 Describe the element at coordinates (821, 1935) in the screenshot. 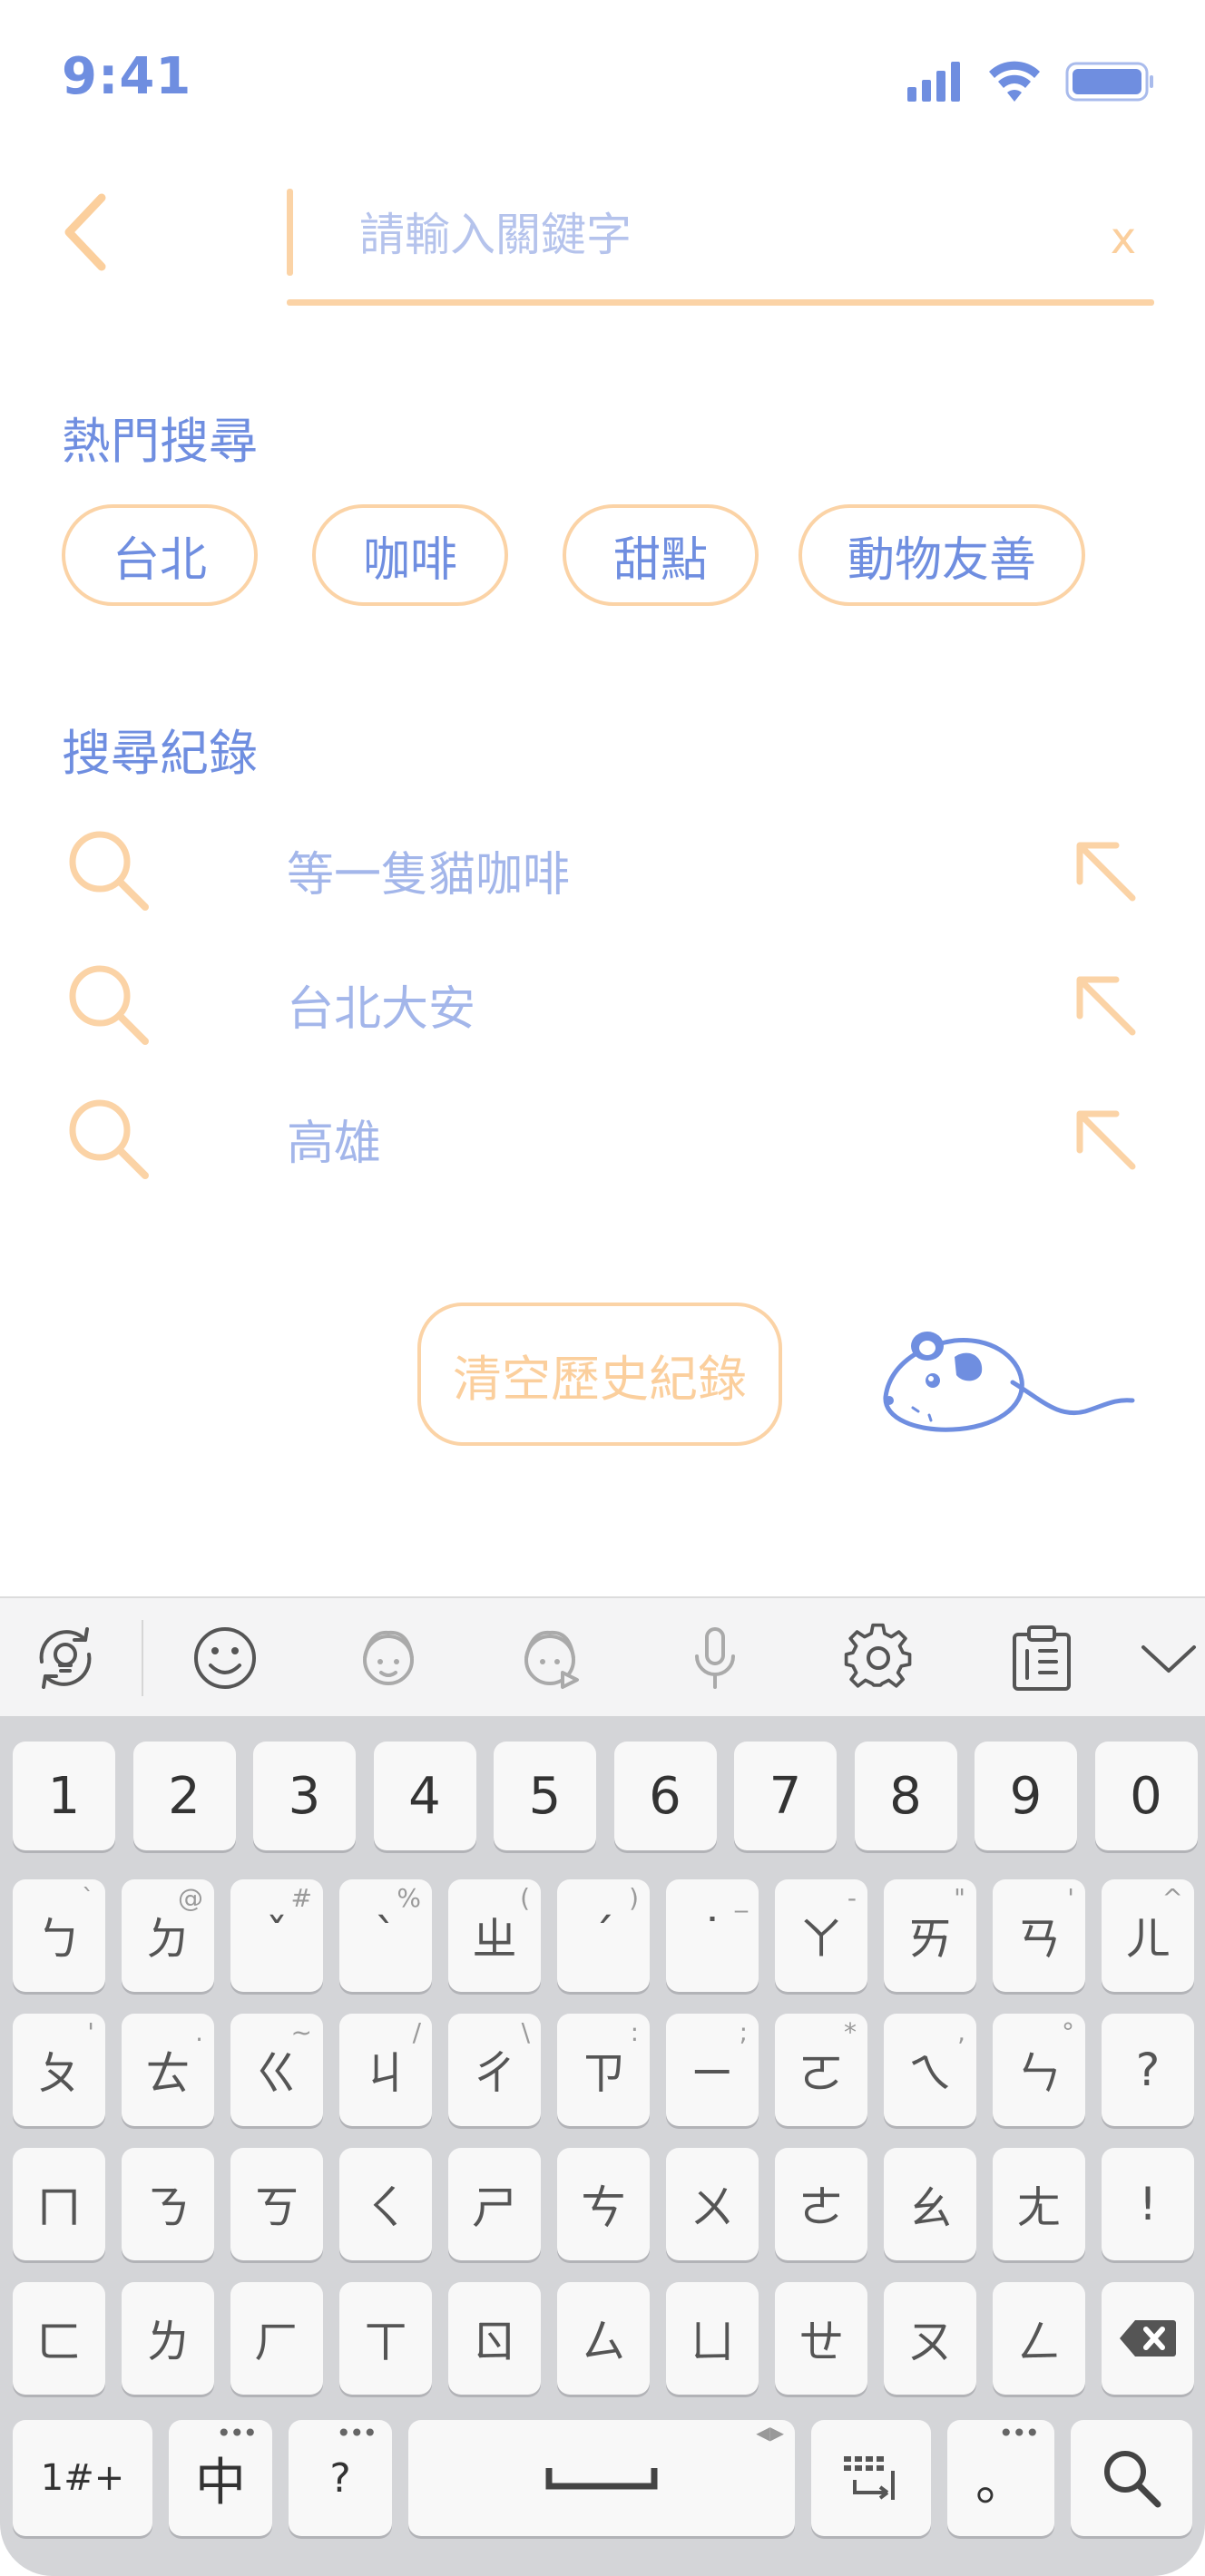

I see `zhuyin-key: ㄚ-` at that location.